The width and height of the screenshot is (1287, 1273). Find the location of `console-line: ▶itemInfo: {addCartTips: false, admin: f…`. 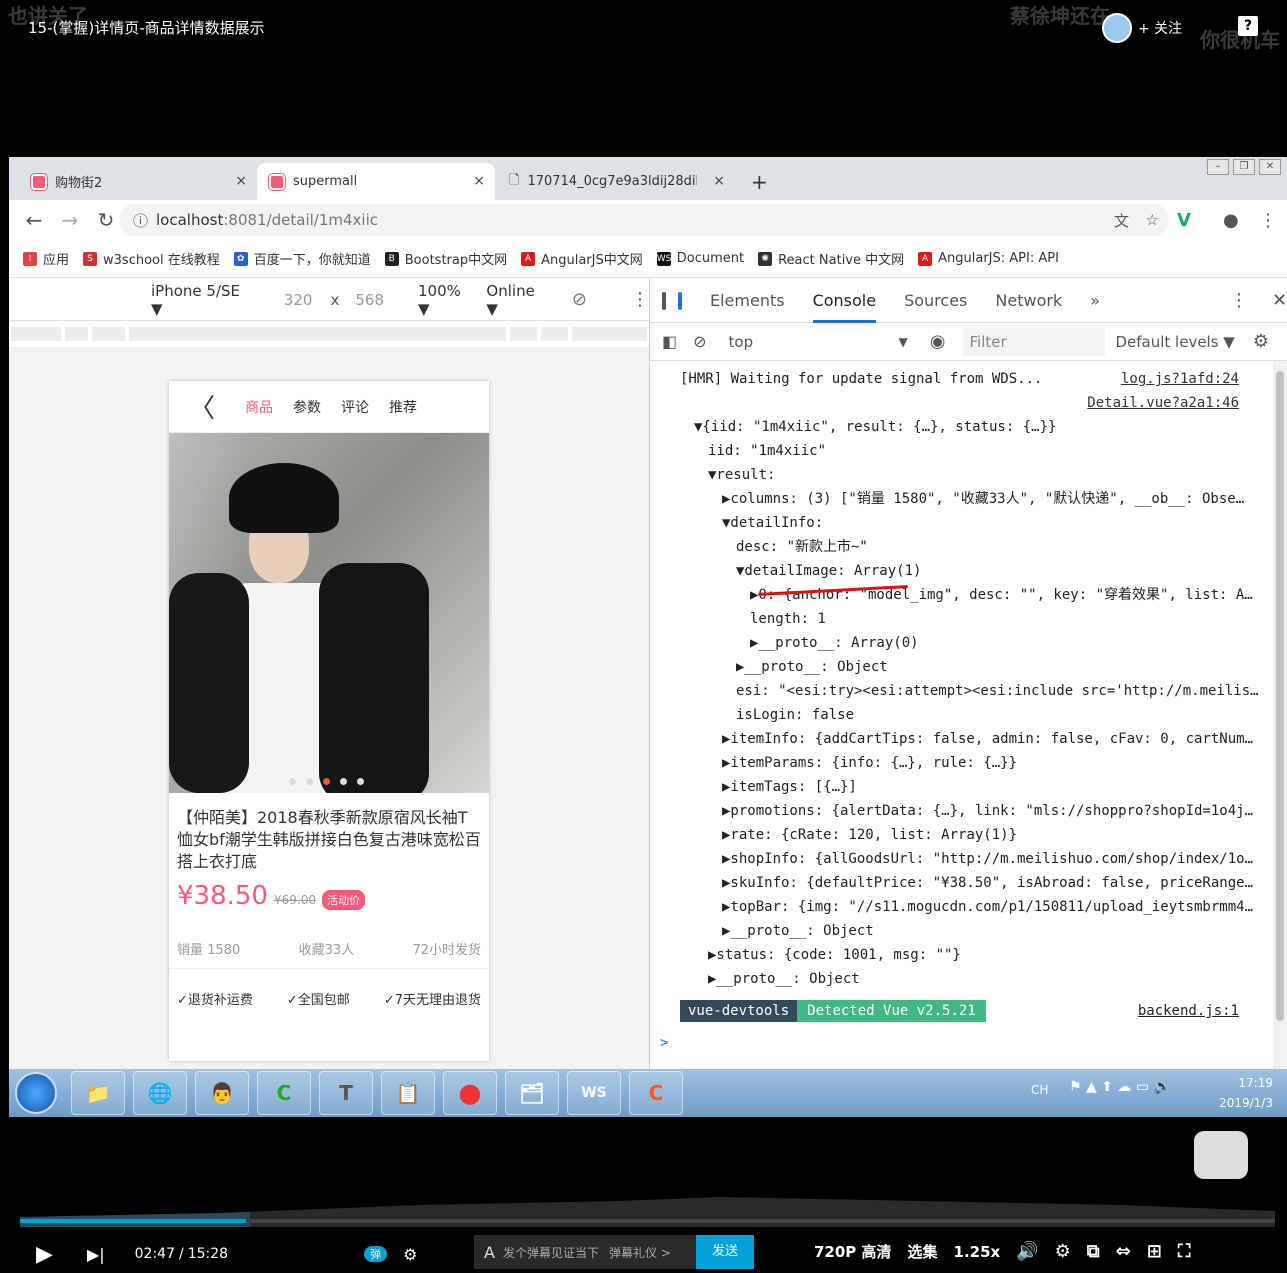

console-line: ▶itemInfo: {addCartTips: false, admin: f… is located at coordinates (968, 739).